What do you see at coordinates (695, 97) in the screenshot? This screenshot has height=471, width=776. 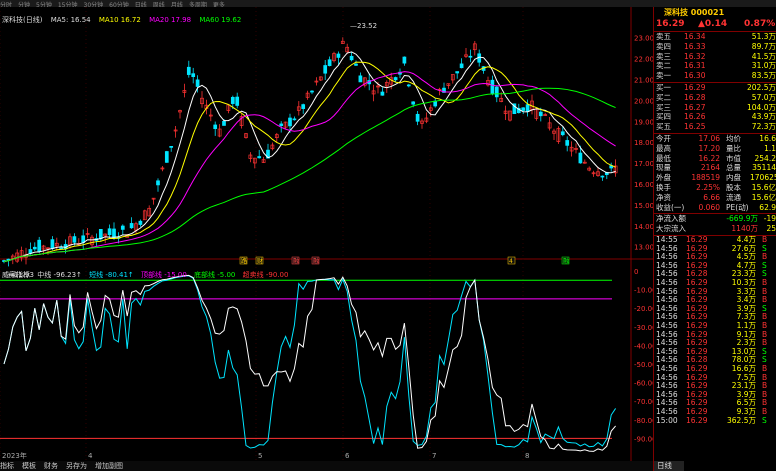 I see `order-price: 16.28` at bounding box center [695, 97].